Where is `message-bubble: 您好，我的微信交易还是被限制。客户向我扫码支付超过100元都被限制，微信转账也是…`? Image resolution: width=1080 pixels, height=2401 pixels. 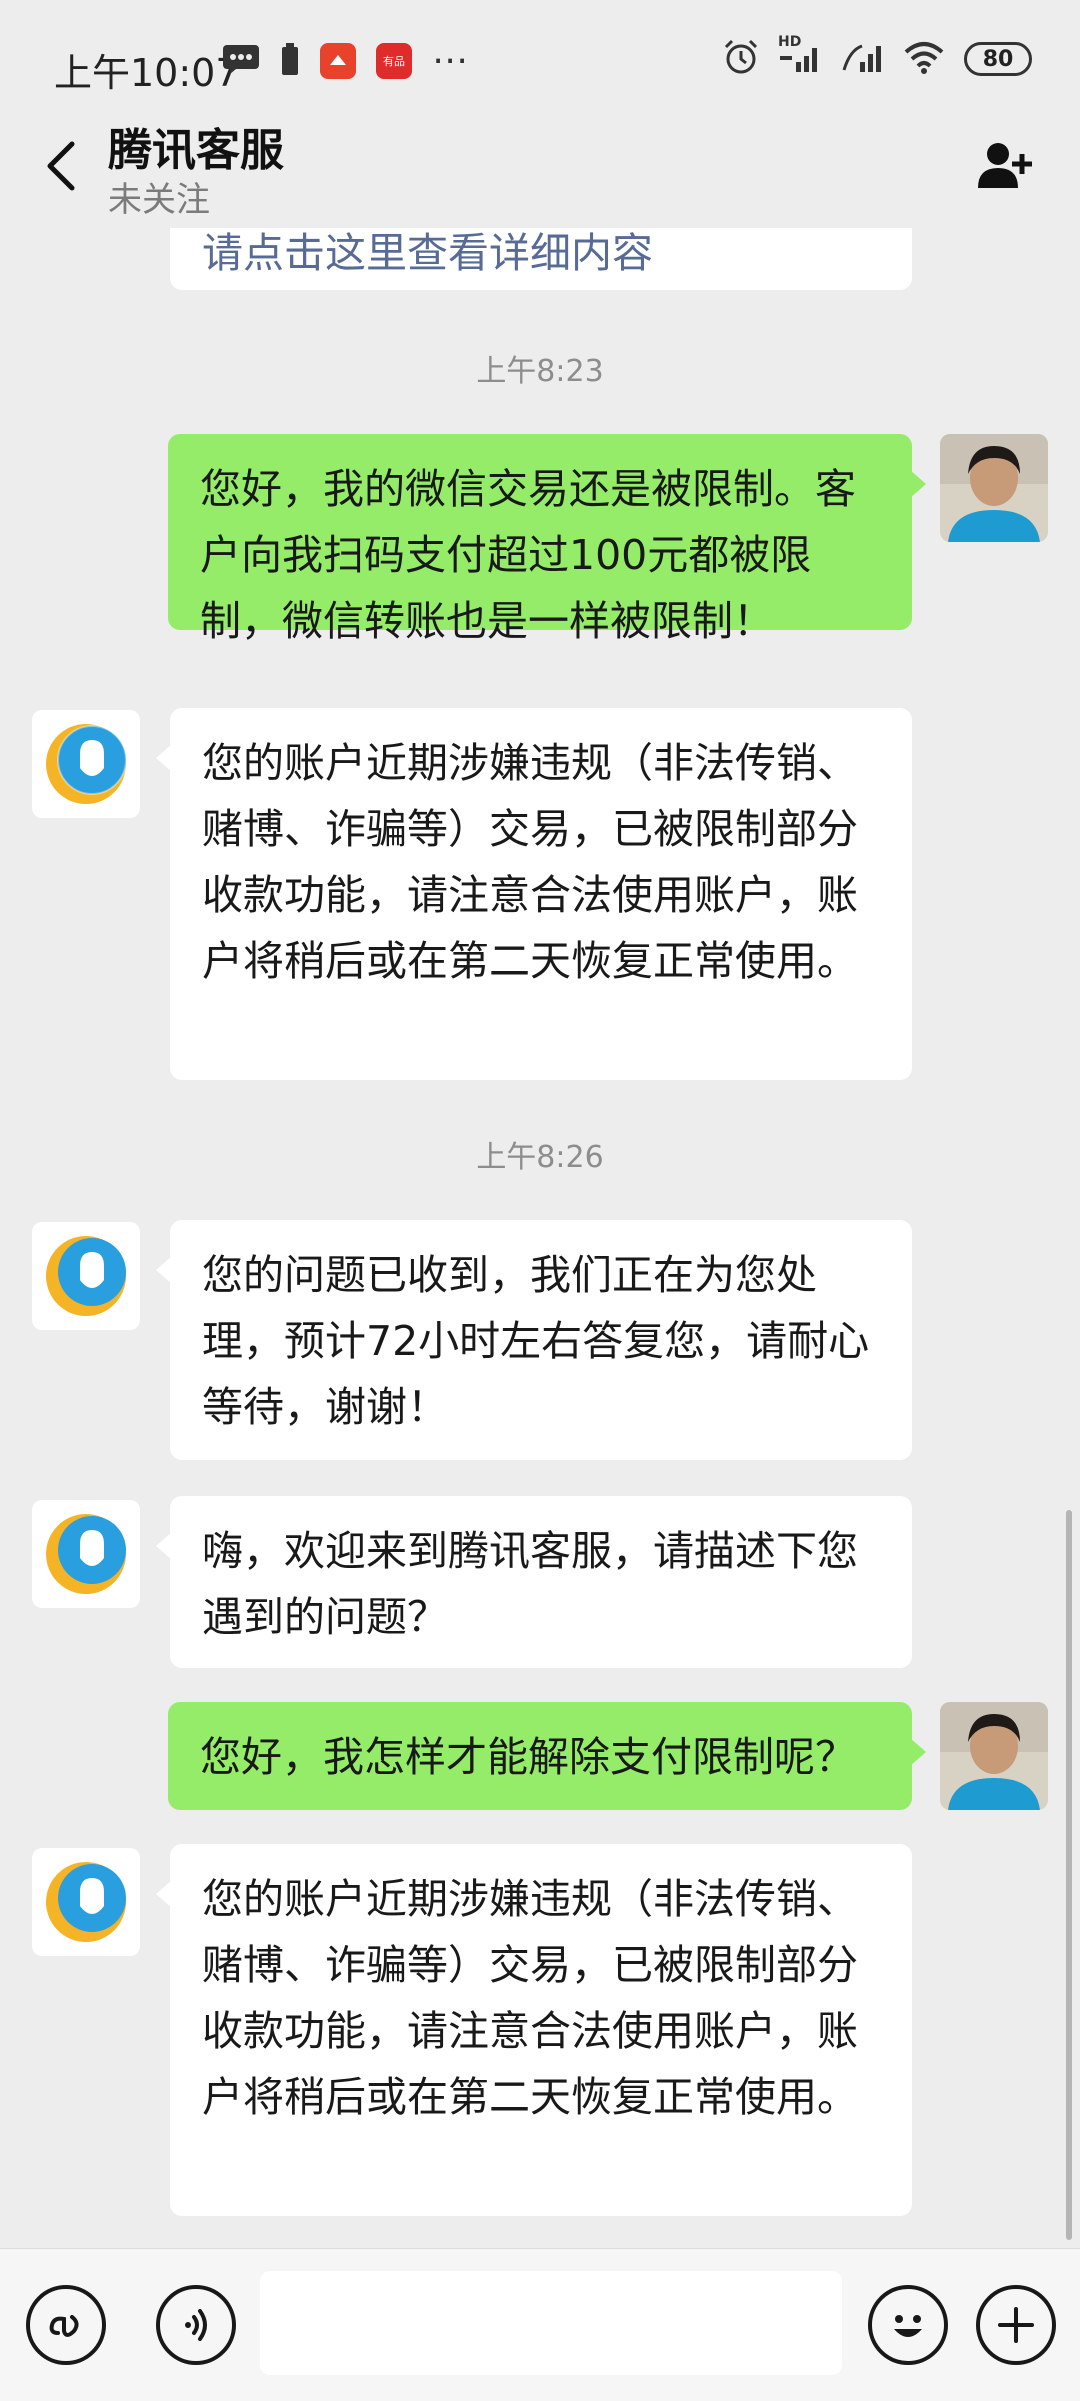 message-bubble: 您好，我的微信交易还是被限制。客户向我扫码支付超过100元都被限制，微信转账也是… is located at coordinates (547, 539).